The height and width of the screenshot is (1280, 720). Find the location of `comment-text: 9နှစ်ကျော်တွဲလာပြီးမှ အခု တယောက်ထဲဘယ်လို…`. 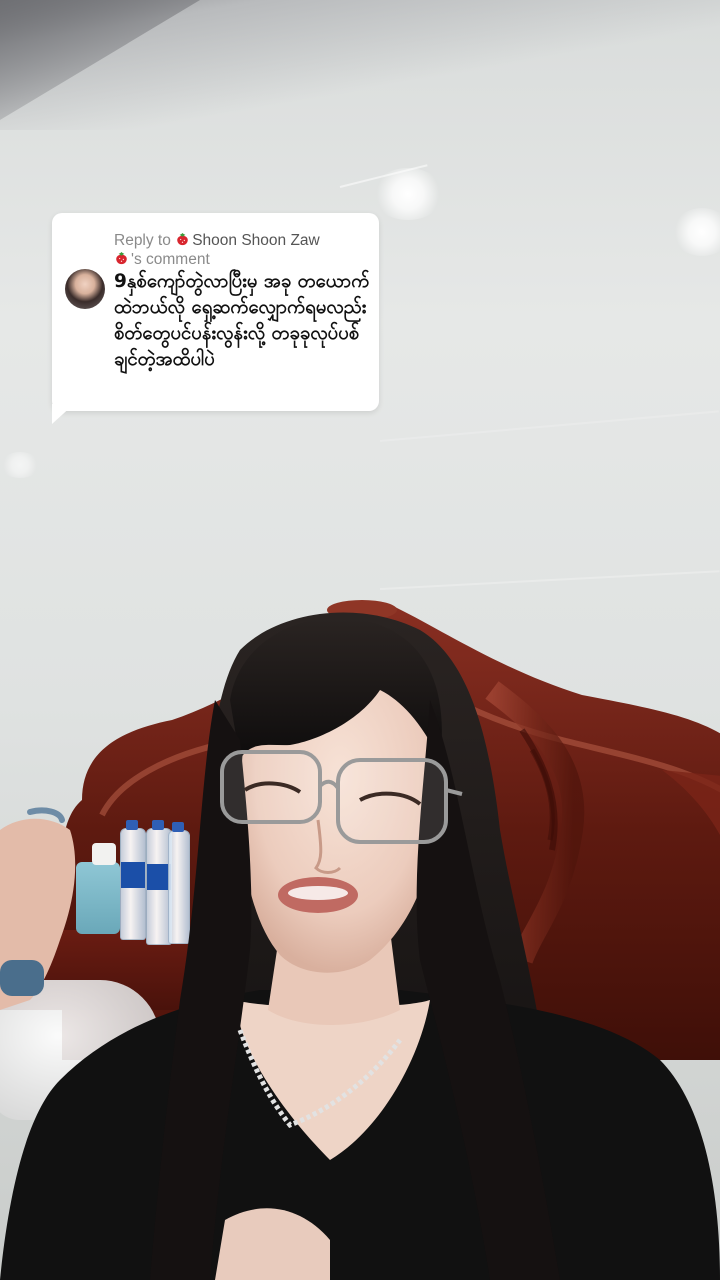

comment-text: 9နှစ်ကျော်တွဲလာပြီးမှ အခု တယောက်ထဲဘယ်လို… is located at coordinates (242, 320).